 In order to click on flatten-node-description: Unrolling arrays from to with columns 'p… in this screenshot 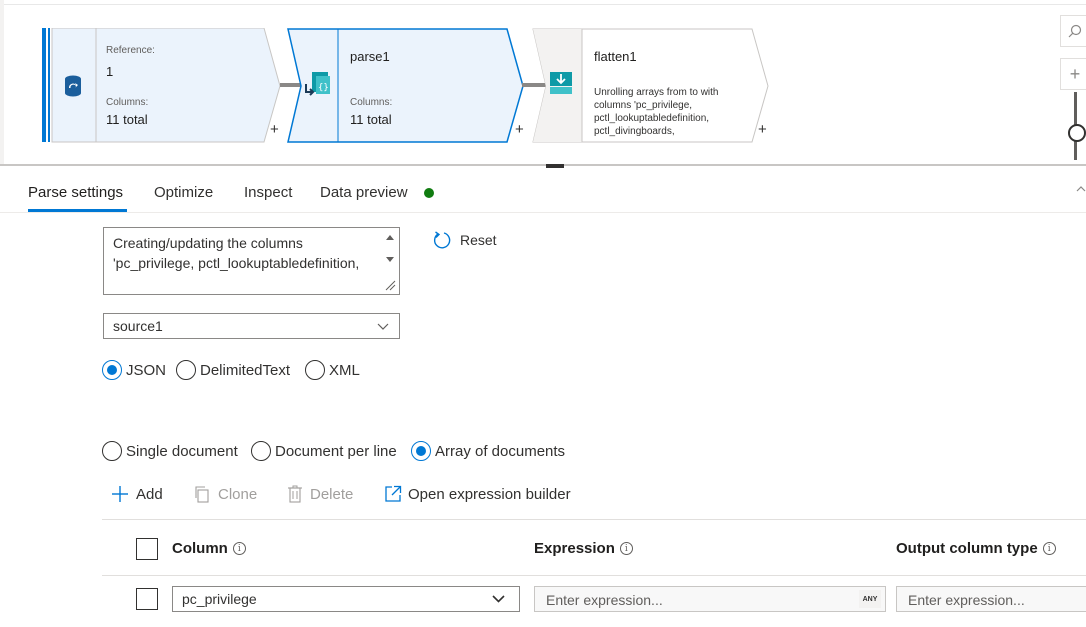, I will do `click(656, 112)`.